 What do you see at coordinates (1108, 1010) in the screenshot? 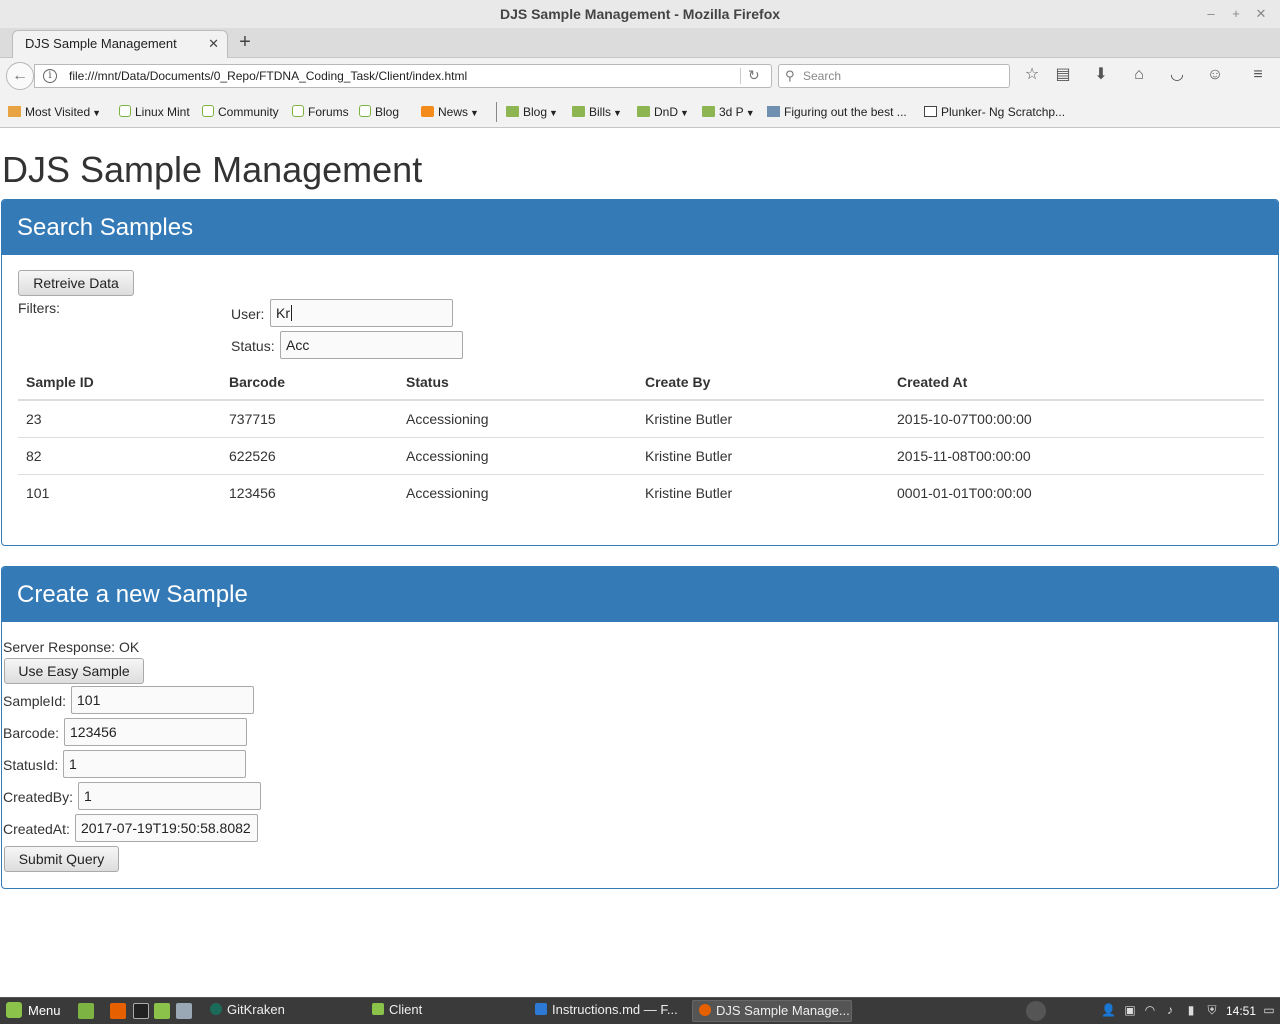
I see `user-icon: 👤` at bounding box center [1108, 1010].